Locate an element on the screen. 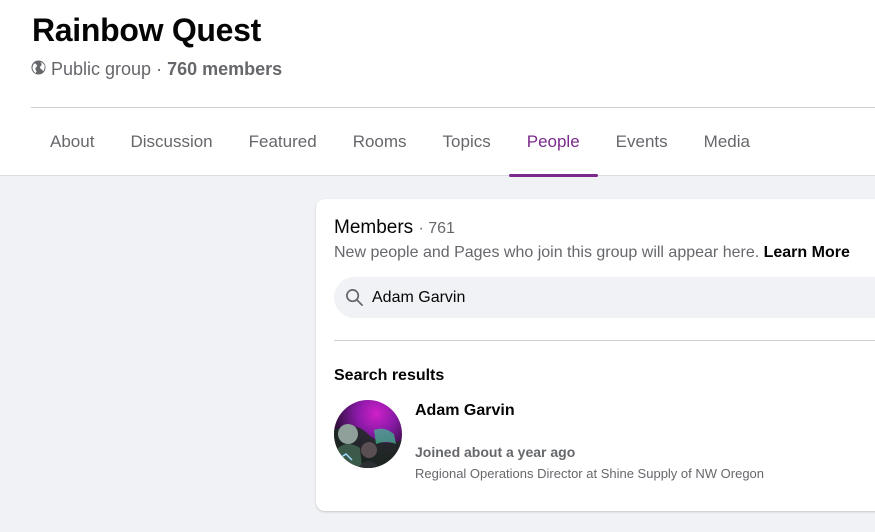 The image size is (875, 532). members-heading: Members · 761 is located at coordinates (394, 228).